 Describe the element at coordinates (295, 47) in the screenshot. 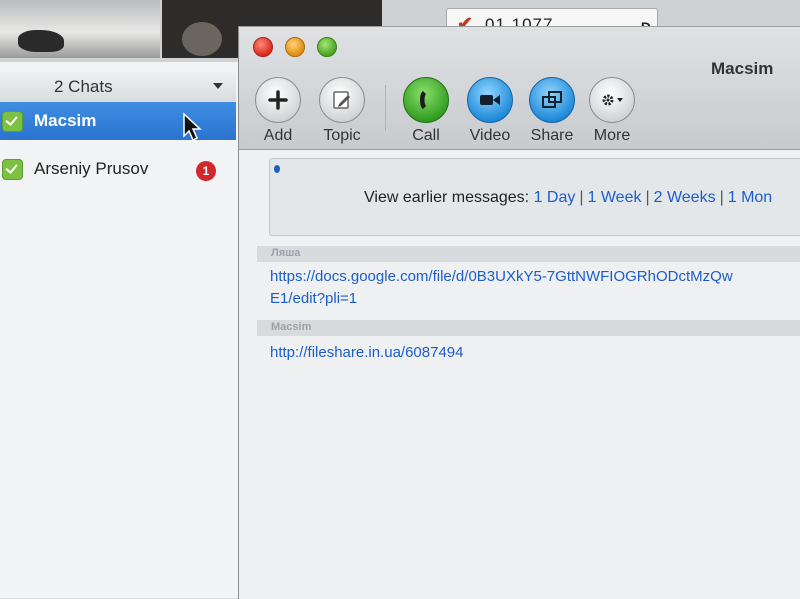

I see `minimize-window-button` at that location.